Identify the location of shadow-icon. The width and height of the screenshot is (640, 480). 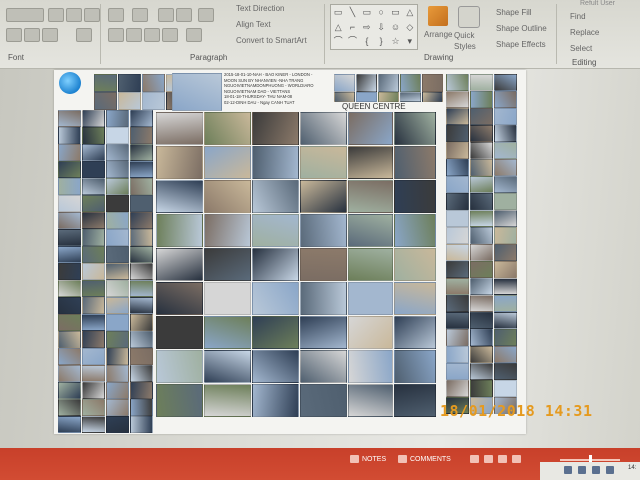
(14, 35).